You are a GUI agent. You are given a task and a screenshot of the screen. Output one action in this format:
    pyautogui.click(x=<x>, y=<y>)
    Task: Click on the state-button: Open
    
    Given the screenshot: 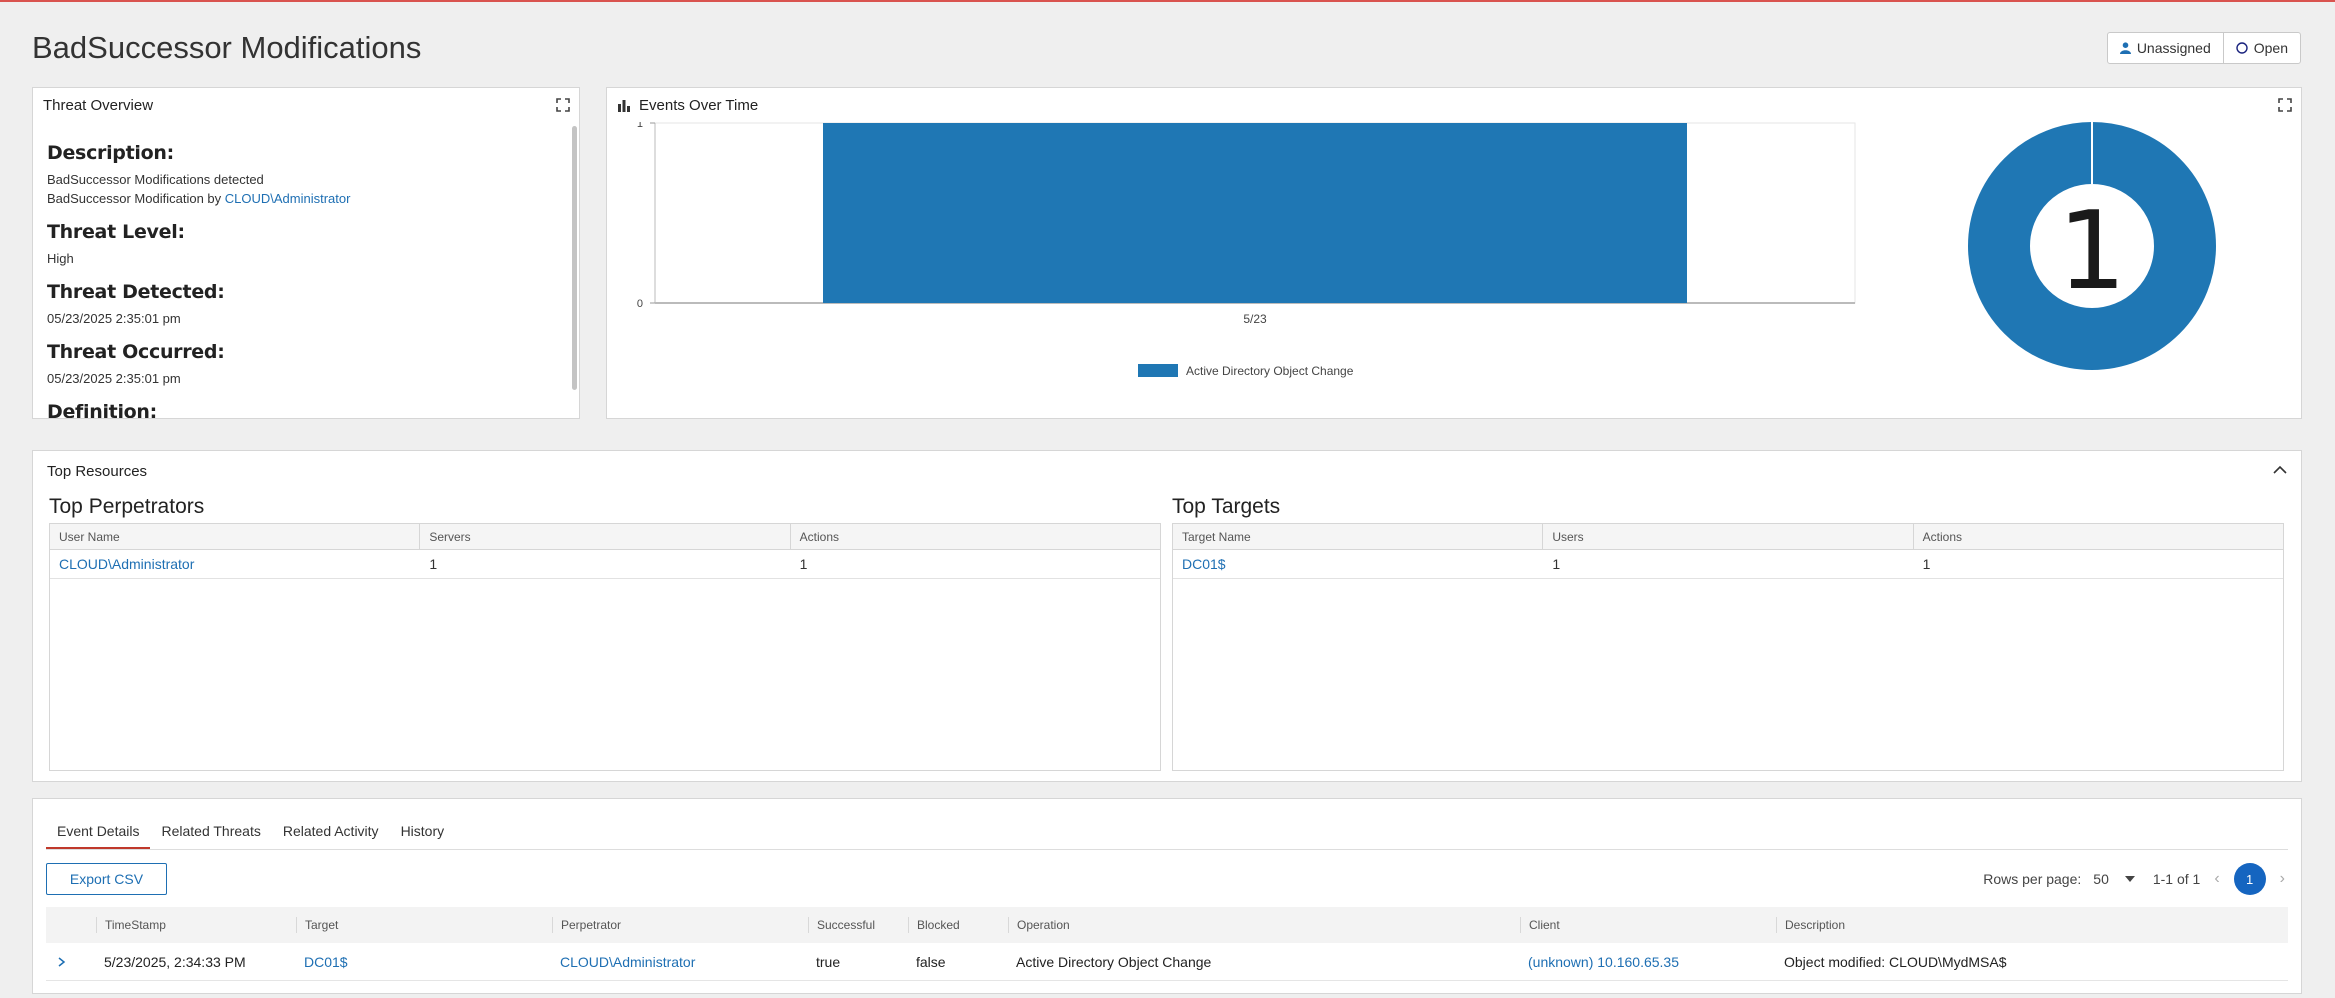 What is the action you would take?
    pyautogui.click(x=2261, y=48)
    